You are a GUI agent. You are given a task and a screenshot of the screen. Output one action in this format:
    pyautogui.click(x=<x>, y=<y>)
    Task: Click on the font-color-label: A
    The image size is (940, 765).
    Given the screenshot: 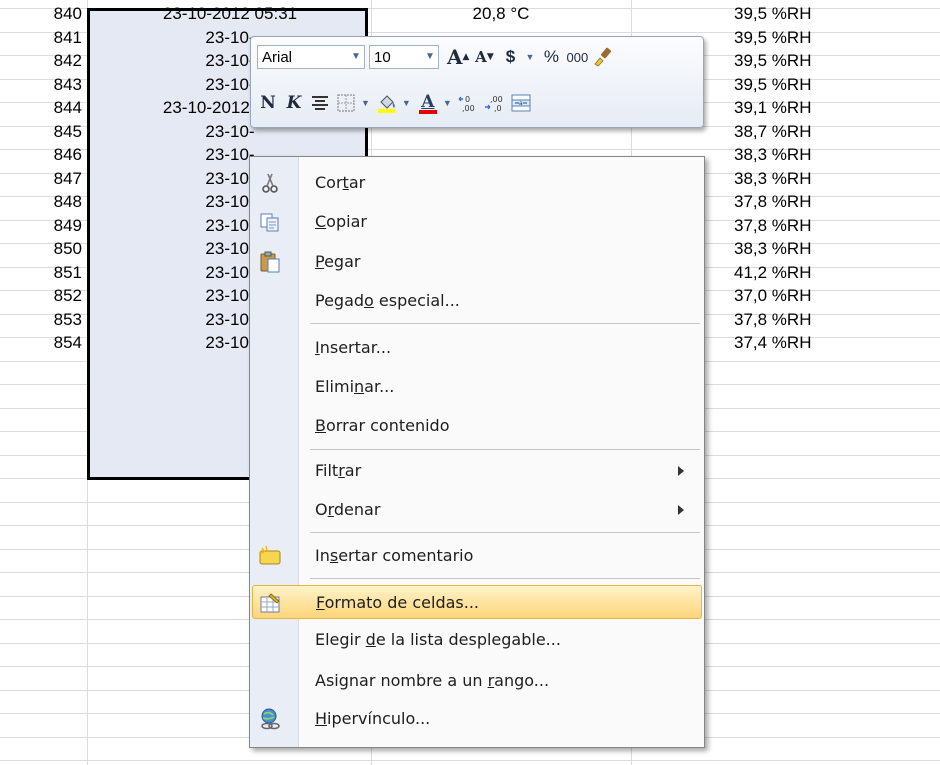 What is the action you would take?
    pyautogui.click(x=428, y=102)
    